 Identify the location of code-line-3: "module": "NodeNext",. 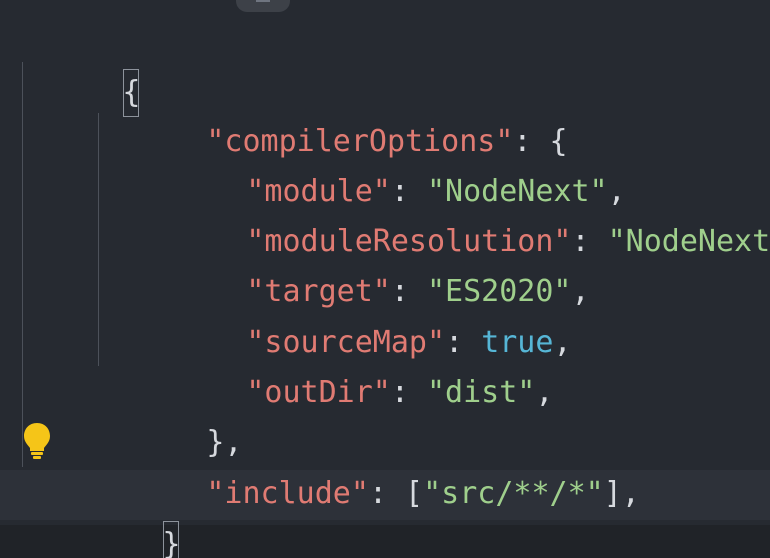
(381, 163).